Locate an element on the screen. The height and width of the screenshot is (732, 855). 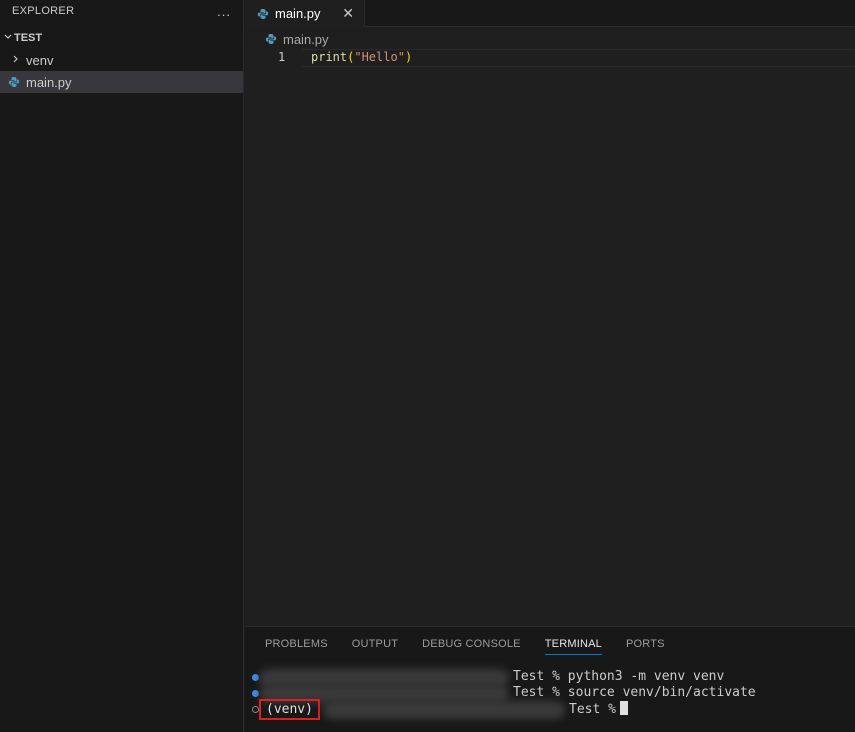
chevron-right-icon is located at coordinates (16, 60).